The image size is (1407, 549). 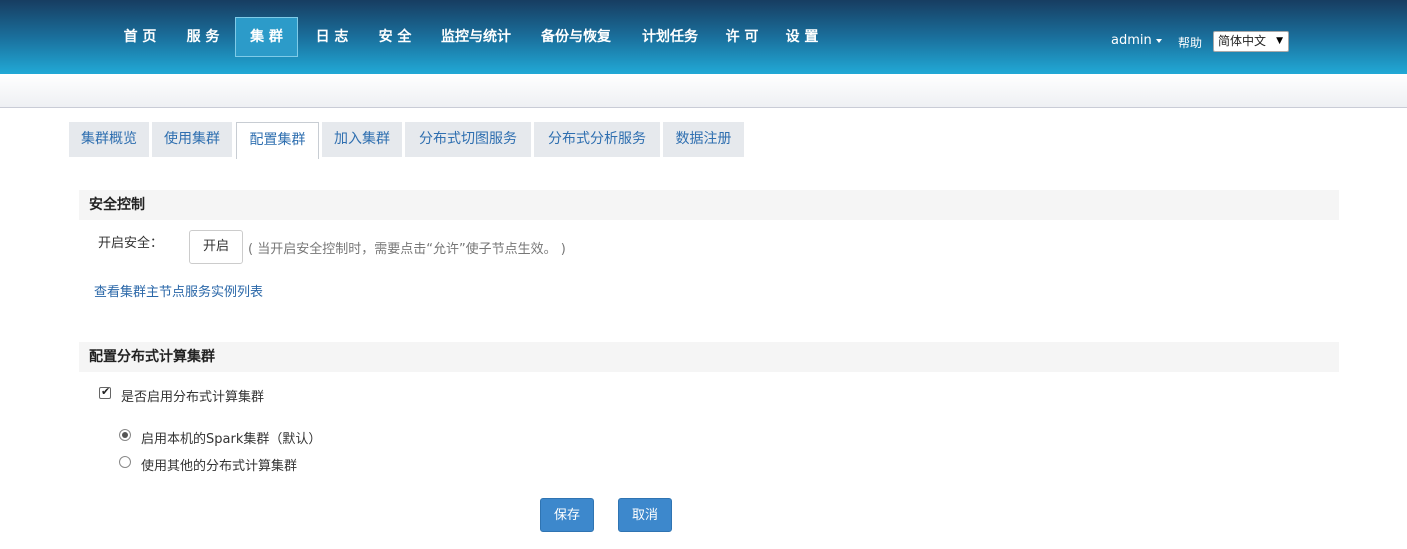 What do you see at coordinates (703, 91) in the screenshot?
I see `sub-header-bar` at bounding box center [703, 91].